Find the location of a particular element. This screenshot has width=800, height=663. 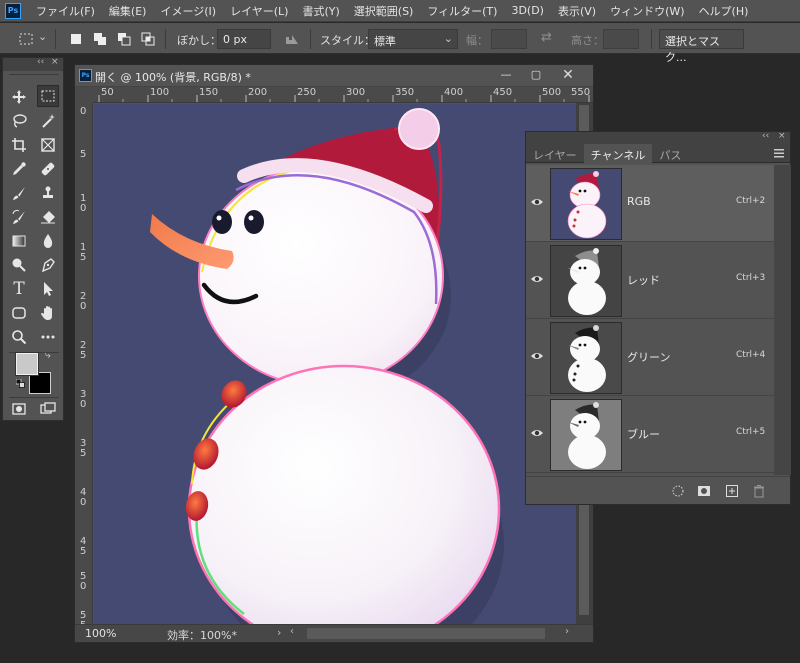

tab-layers: レイヤー is located at coordinates (555, 153).